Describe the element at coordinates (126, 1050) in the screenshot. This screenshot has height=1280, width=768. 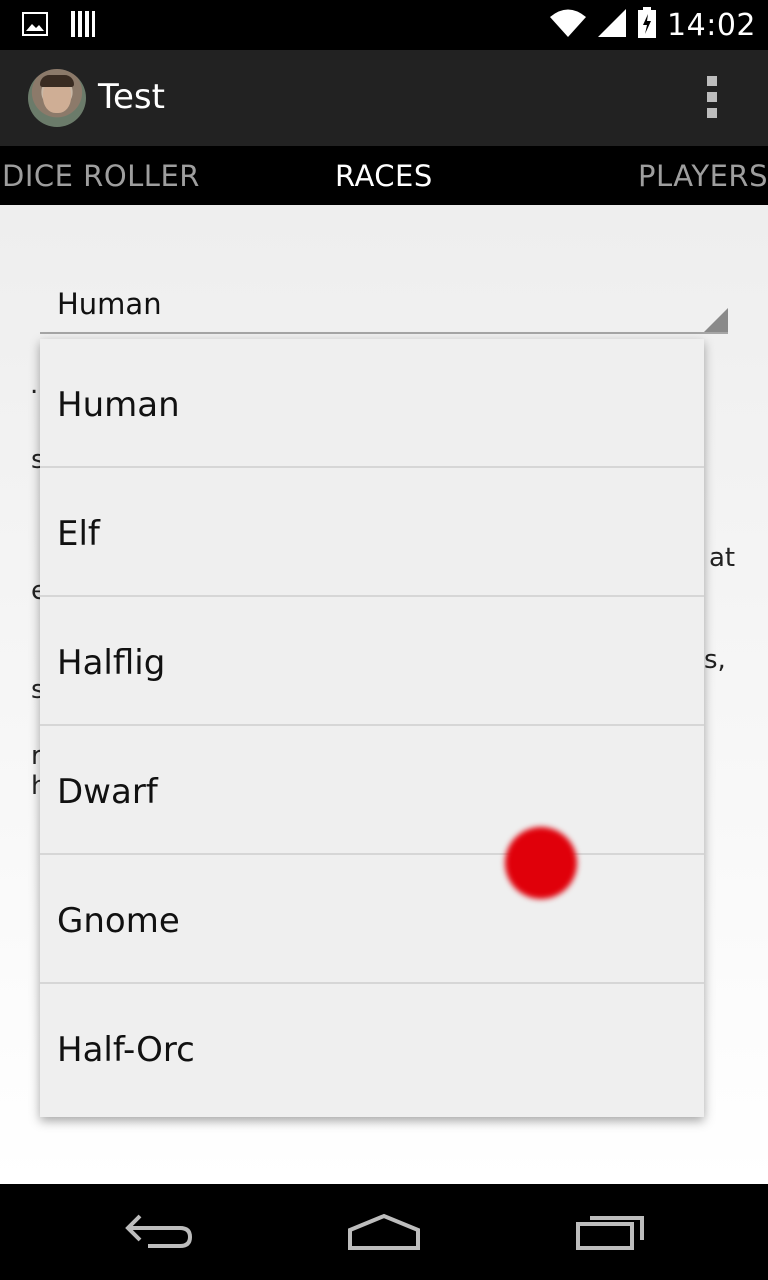
I see `option-label: Half-Orc` at that location.